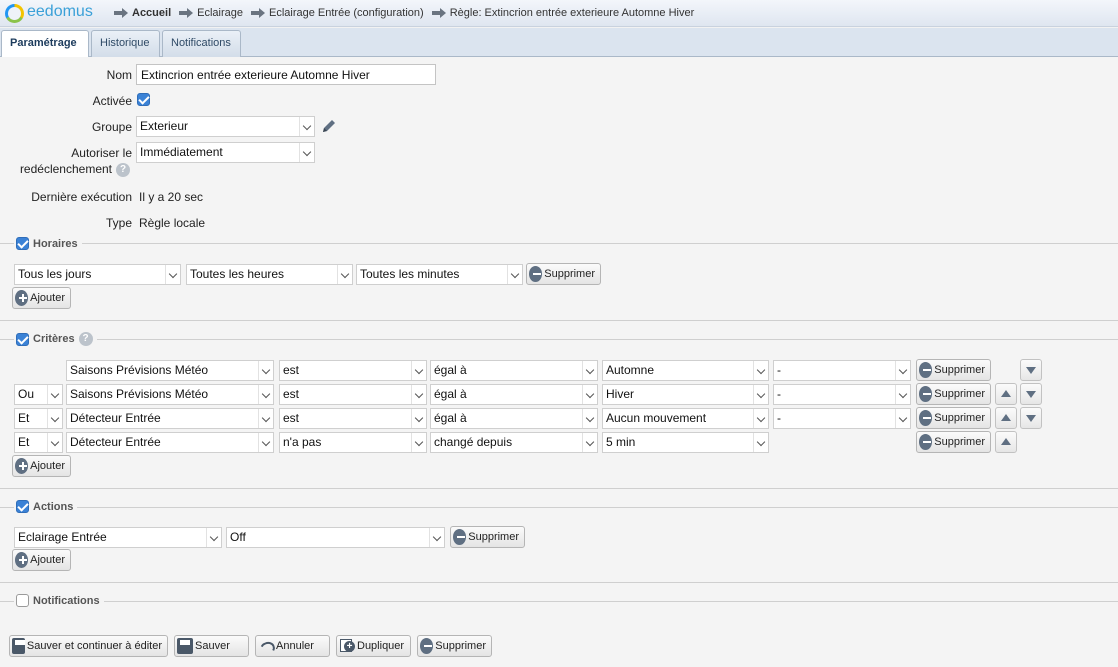 The height and width of the screenshot is (667, 1118). I want to click on save-button: Sauver, so click(211, 646).